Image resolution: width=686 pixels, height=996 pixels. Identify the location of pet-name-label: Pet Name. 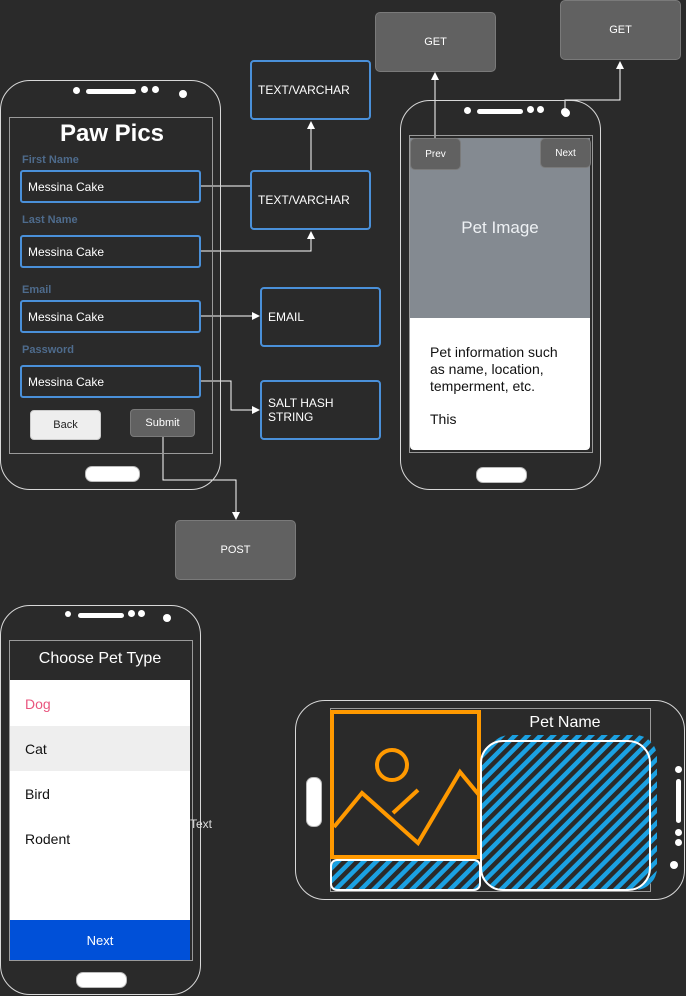
(565, 722).